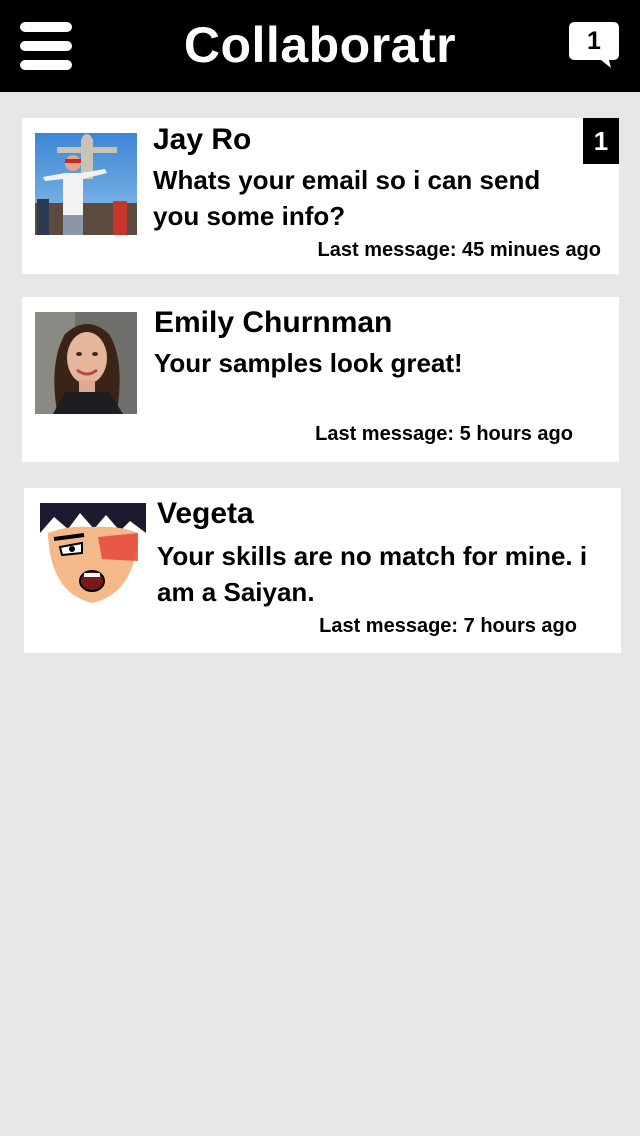 The width and height of the screenshot is (640, 1136). Describe the element at coordinates (444, 434) in the screenshot. I see `last-message-time: Last message: 5 hours ago` at that location.